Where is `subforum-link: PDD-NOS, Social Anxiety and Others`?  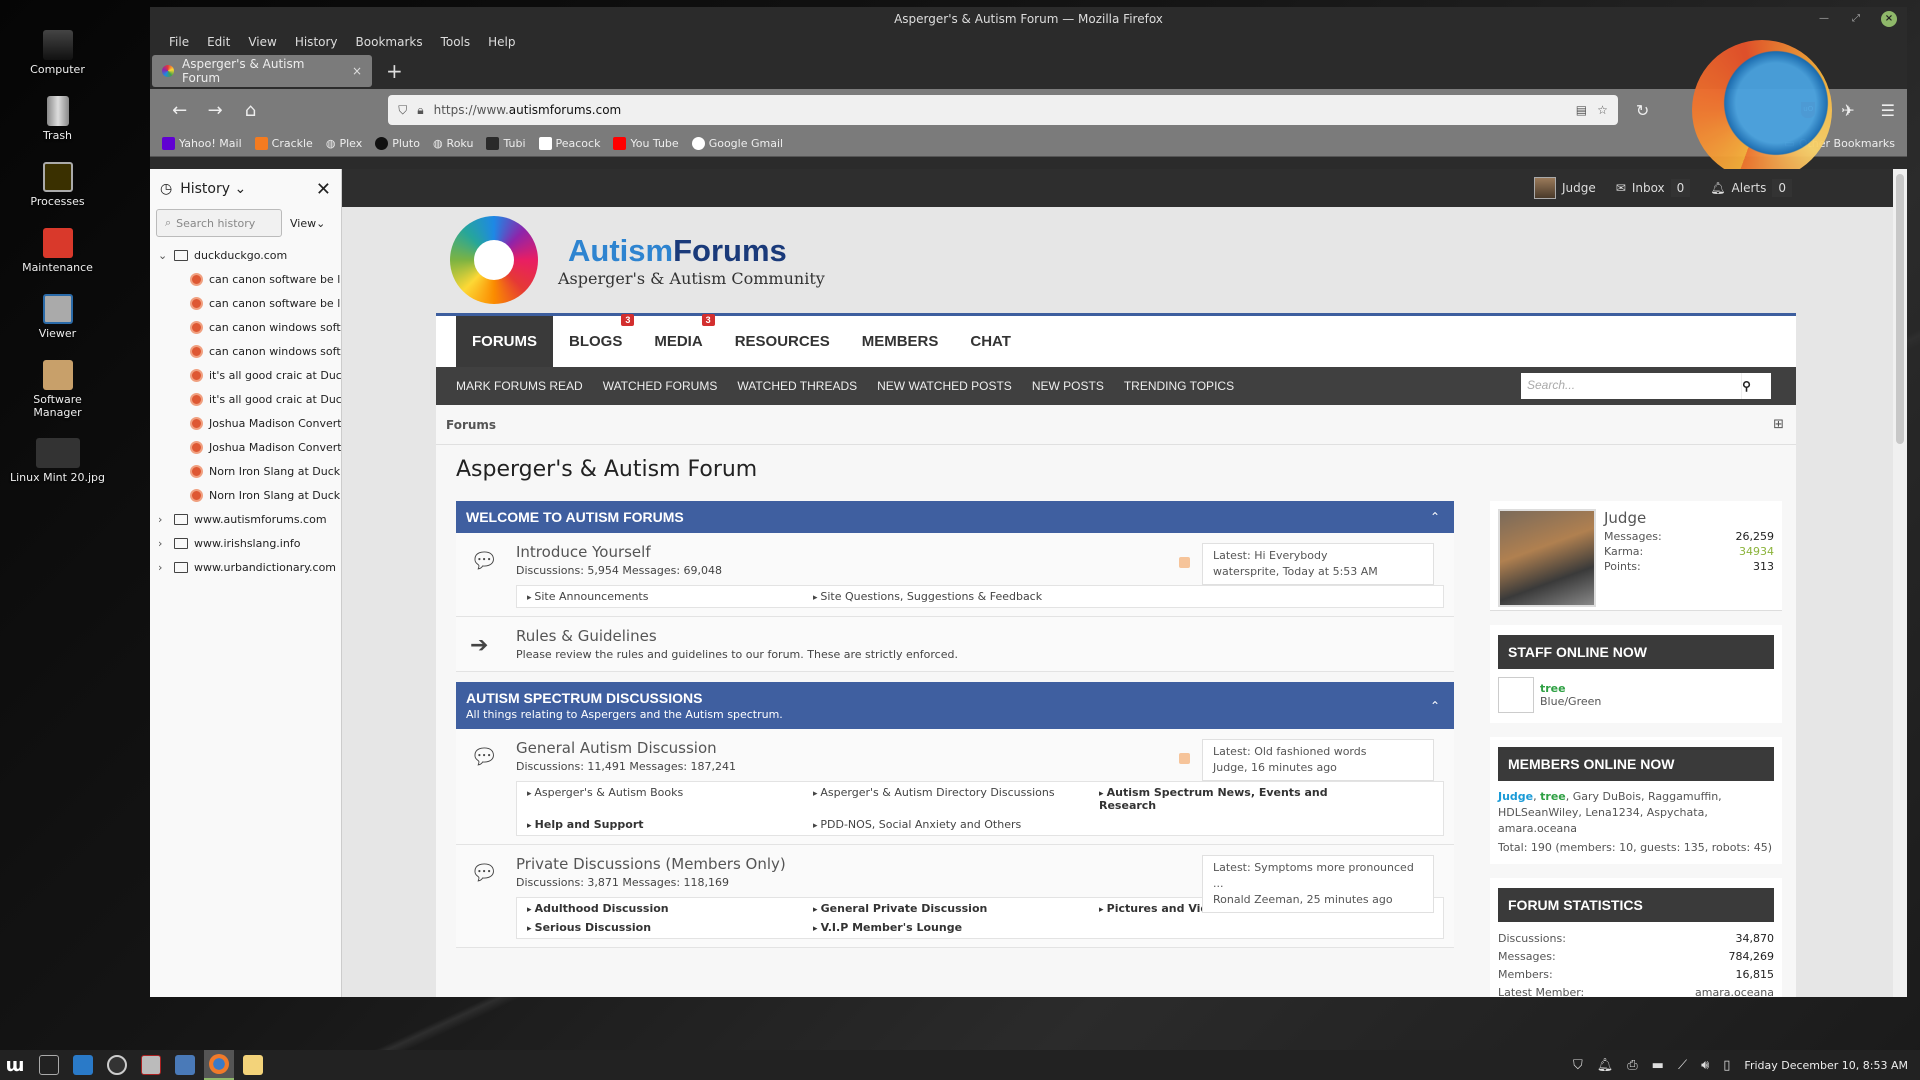
subforum-link: PDD-NOS, Social Anxiety and Others is located at coordinates (956, 824).